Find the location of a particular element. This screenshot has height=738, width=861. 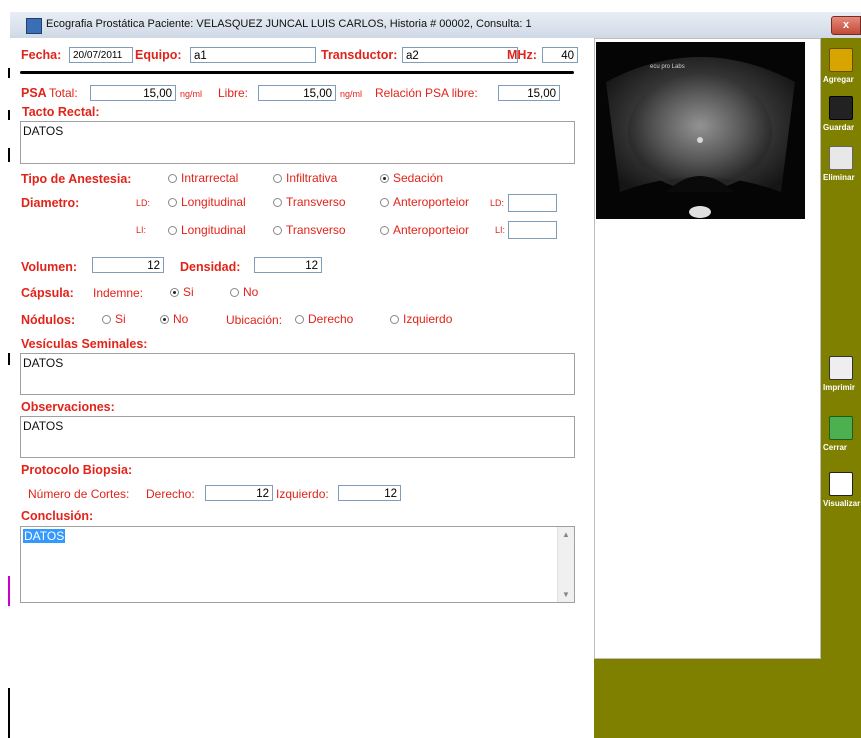

cerrar-button: Cerrar is located at coordinates (841, 434).